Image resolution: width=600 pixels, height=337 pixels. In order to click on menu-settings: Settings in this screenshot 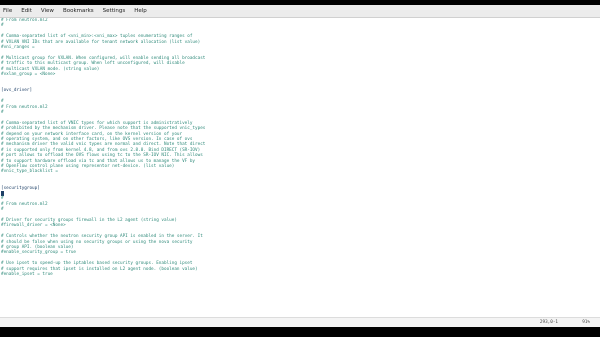, I will do `click(114, 11)`.